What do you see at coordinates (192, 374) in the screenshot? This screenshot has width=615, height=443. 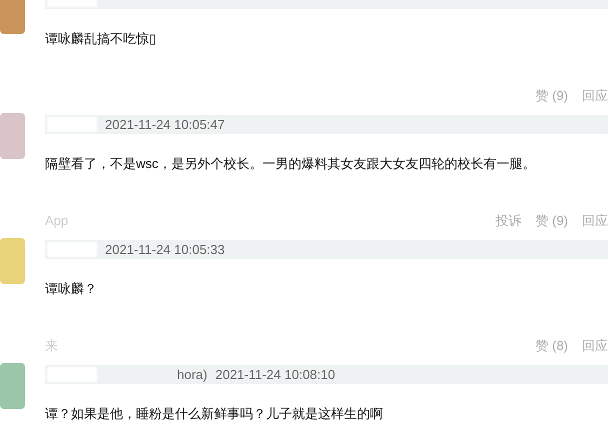 I see `username: hora)` at bounding box center [192, 374].